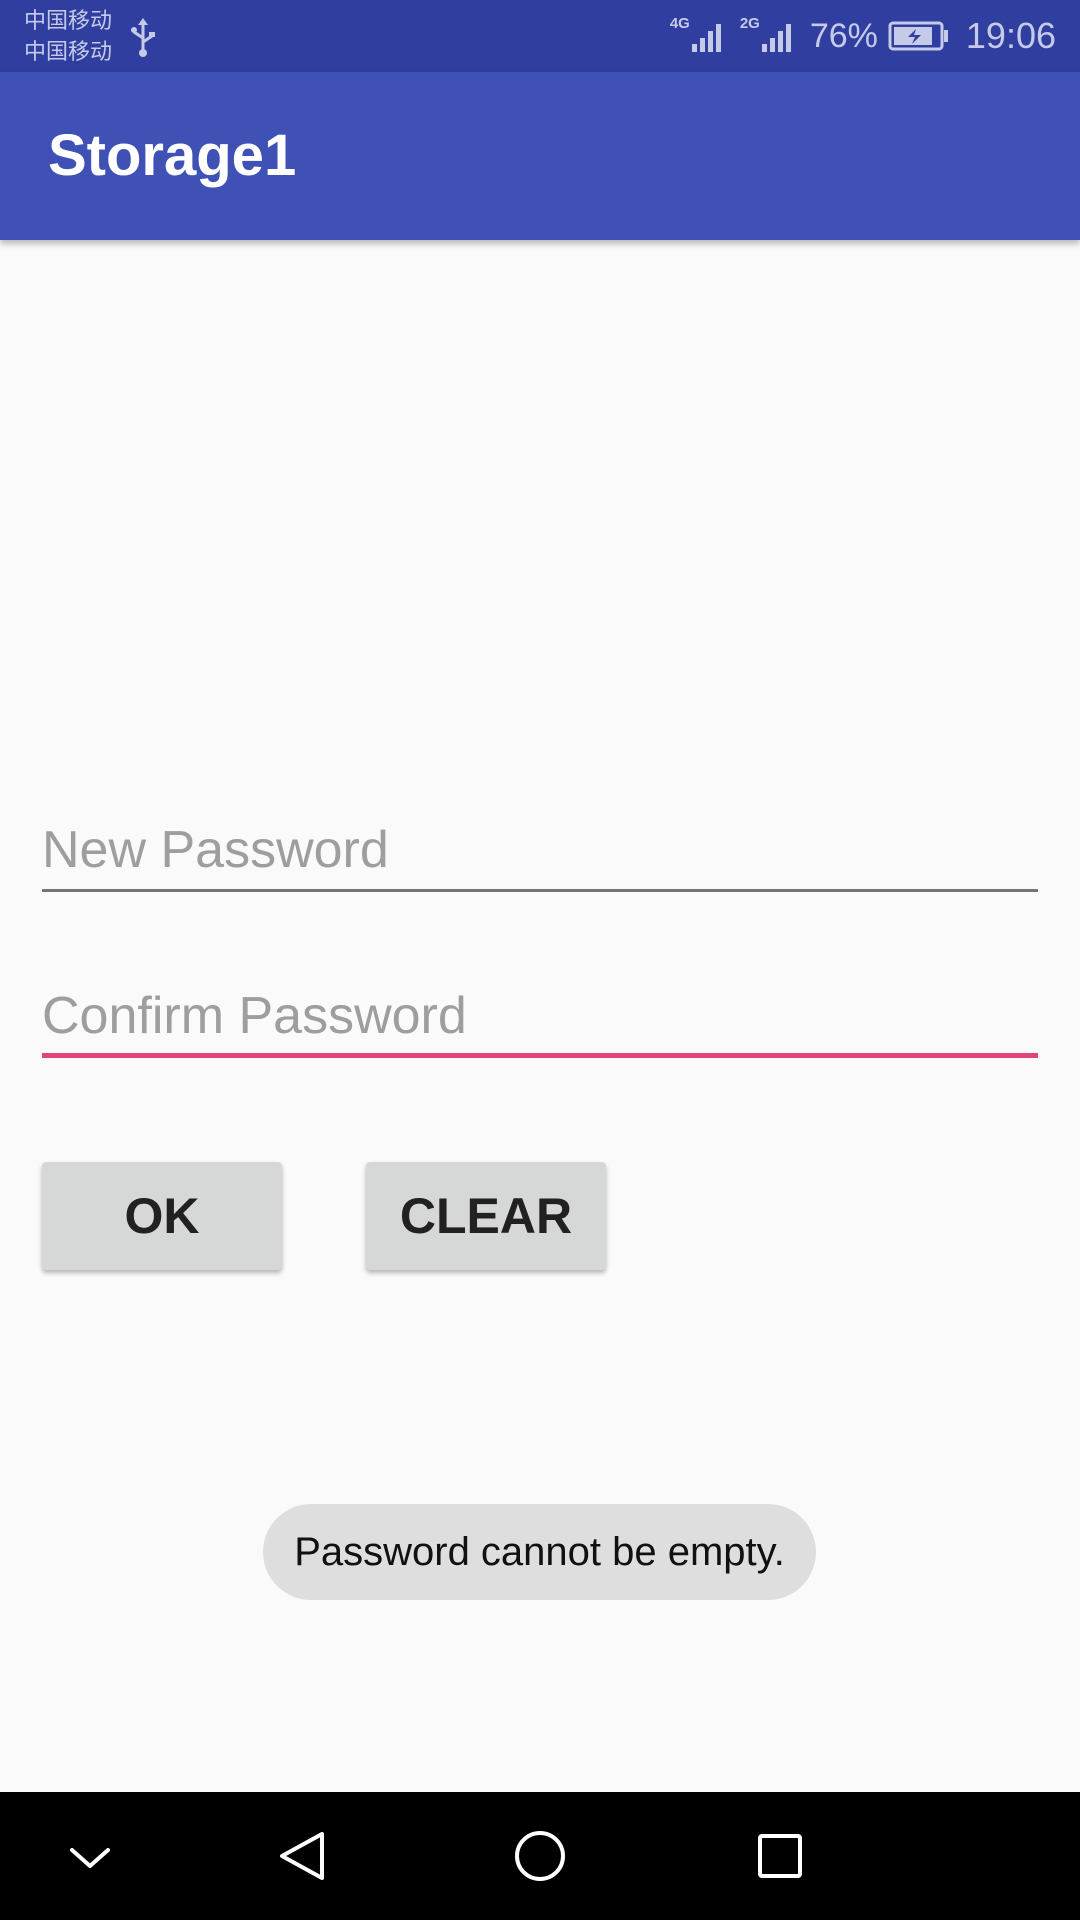 The image size is (1080, 1920). Describe the element at coordinates (918, 36) in the screenshot. I see `battery-charging-icon` at that location.